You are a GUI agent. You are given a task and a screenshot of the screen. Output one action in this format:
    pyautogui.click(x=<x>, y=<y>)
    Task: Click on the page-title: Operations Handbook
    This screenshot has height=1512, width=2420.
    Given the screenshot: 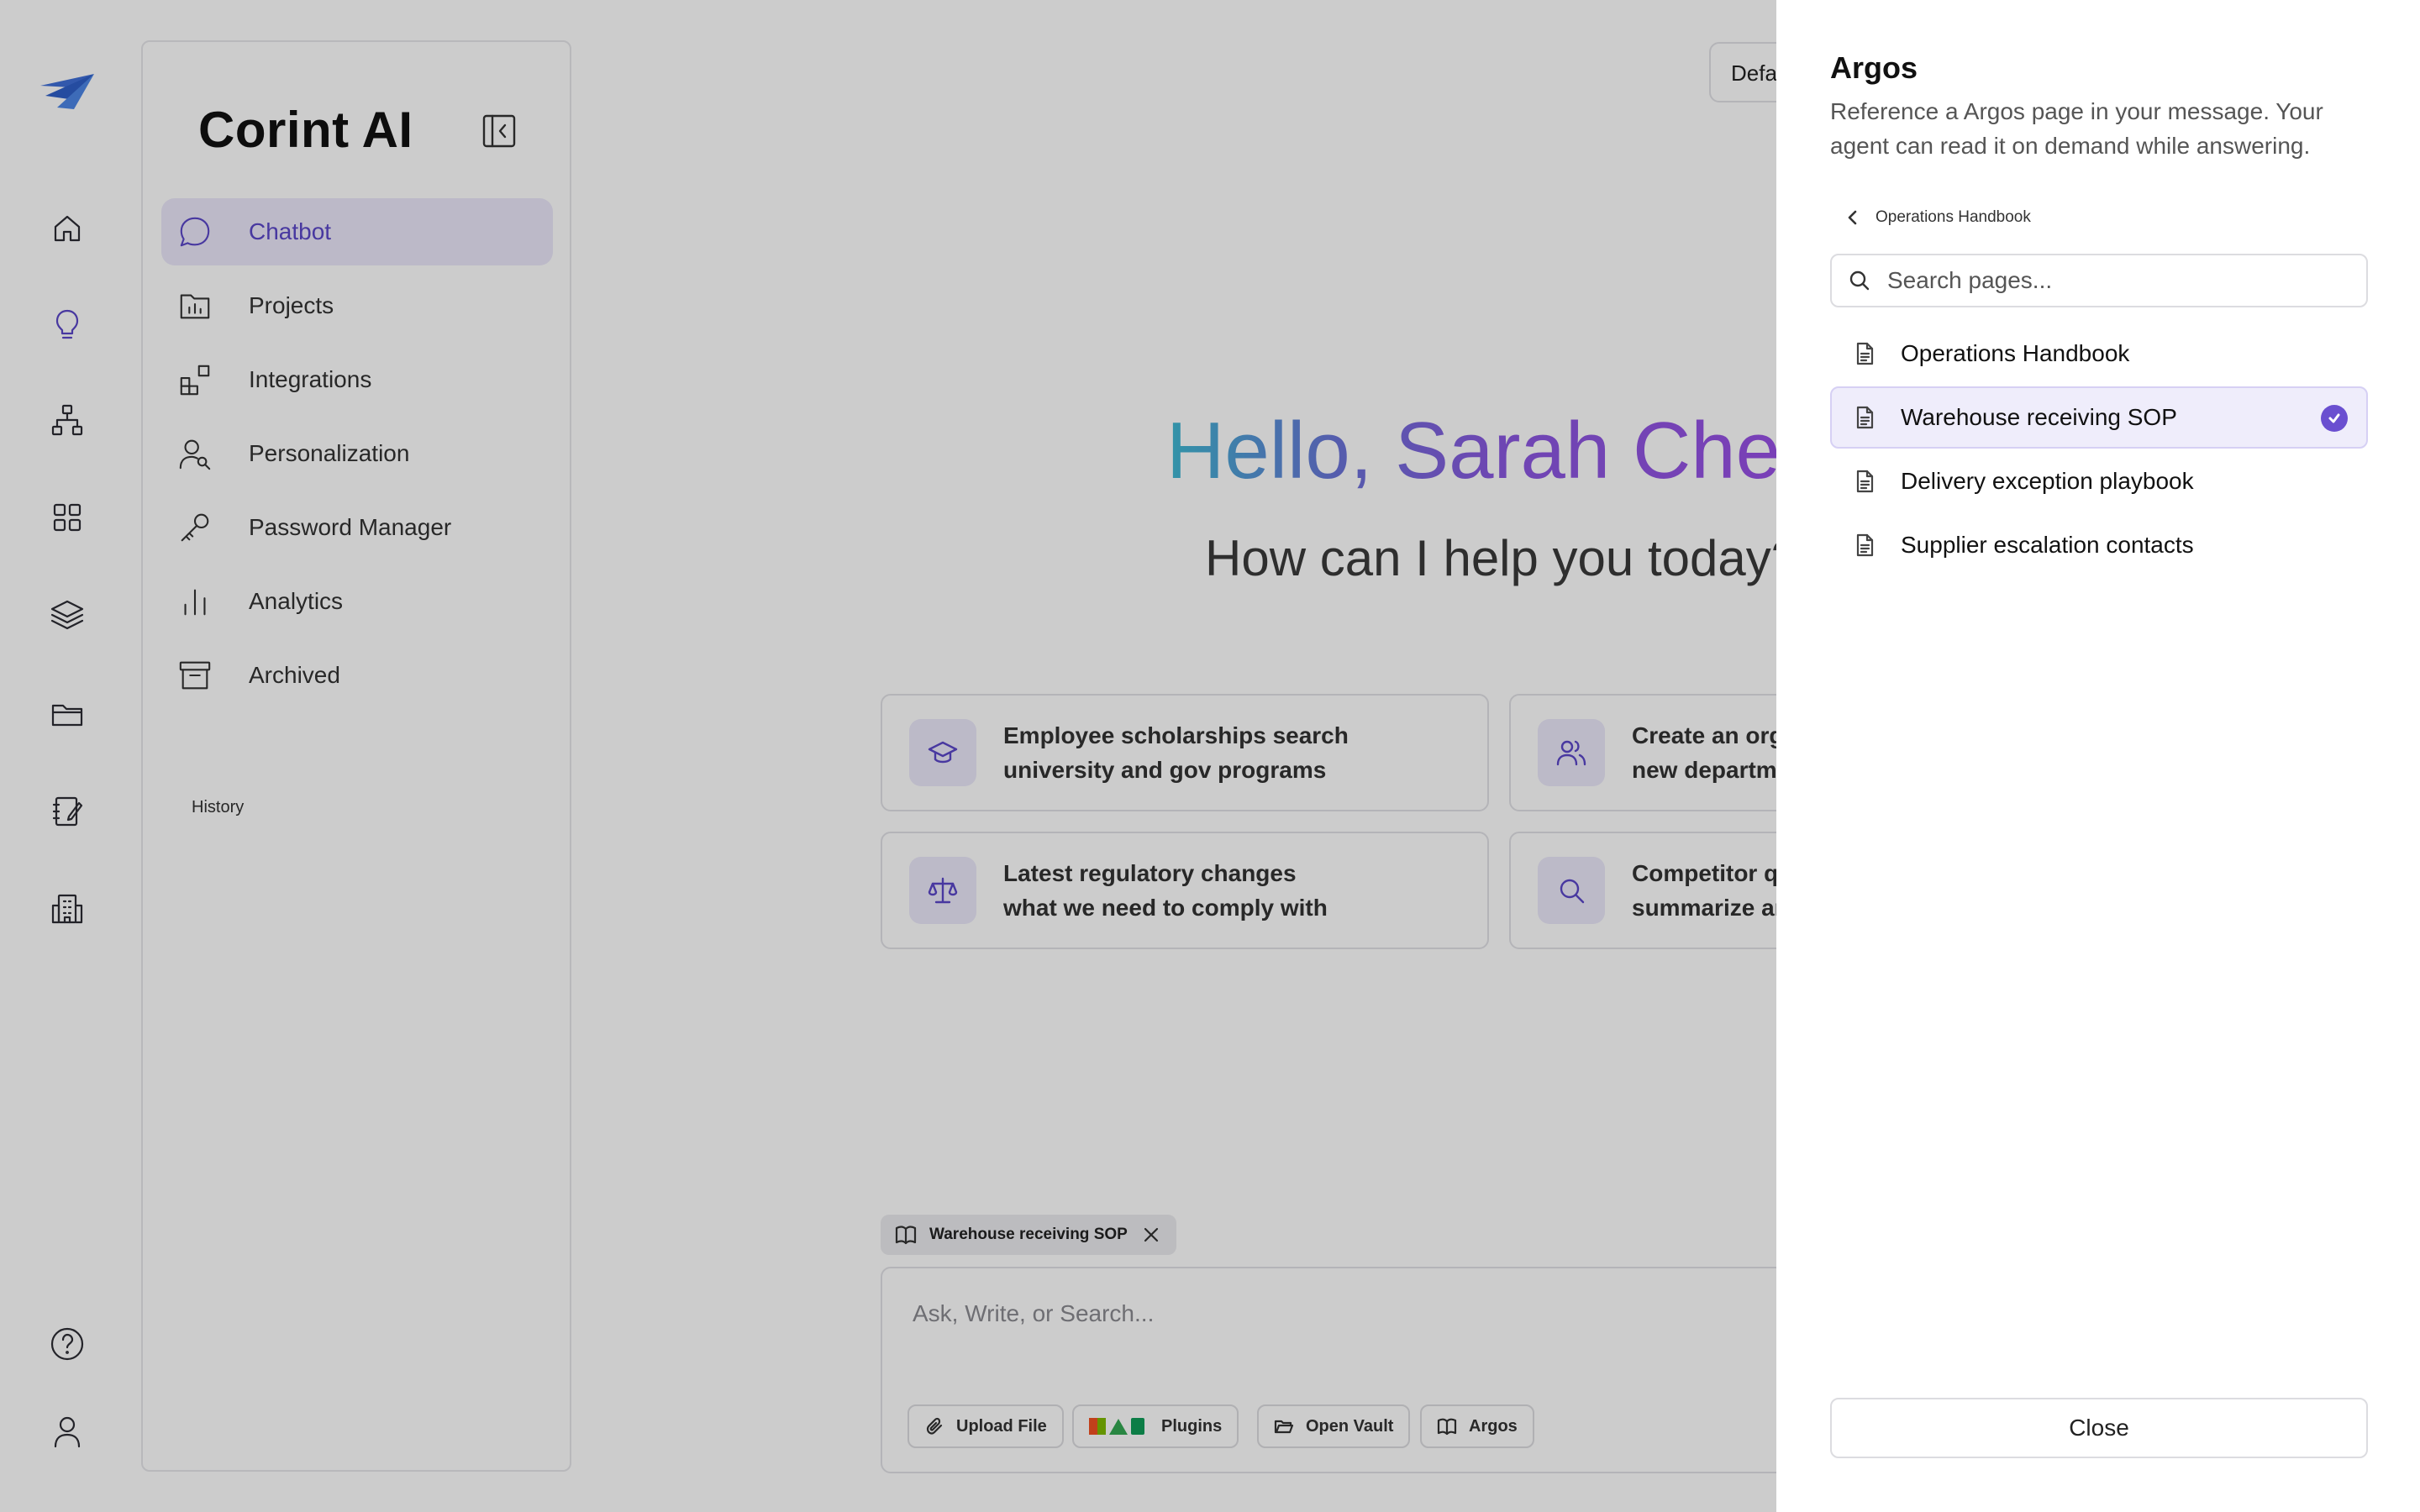 What is the action you would take?
    pyautogui.click(x=2015, y=353)
    